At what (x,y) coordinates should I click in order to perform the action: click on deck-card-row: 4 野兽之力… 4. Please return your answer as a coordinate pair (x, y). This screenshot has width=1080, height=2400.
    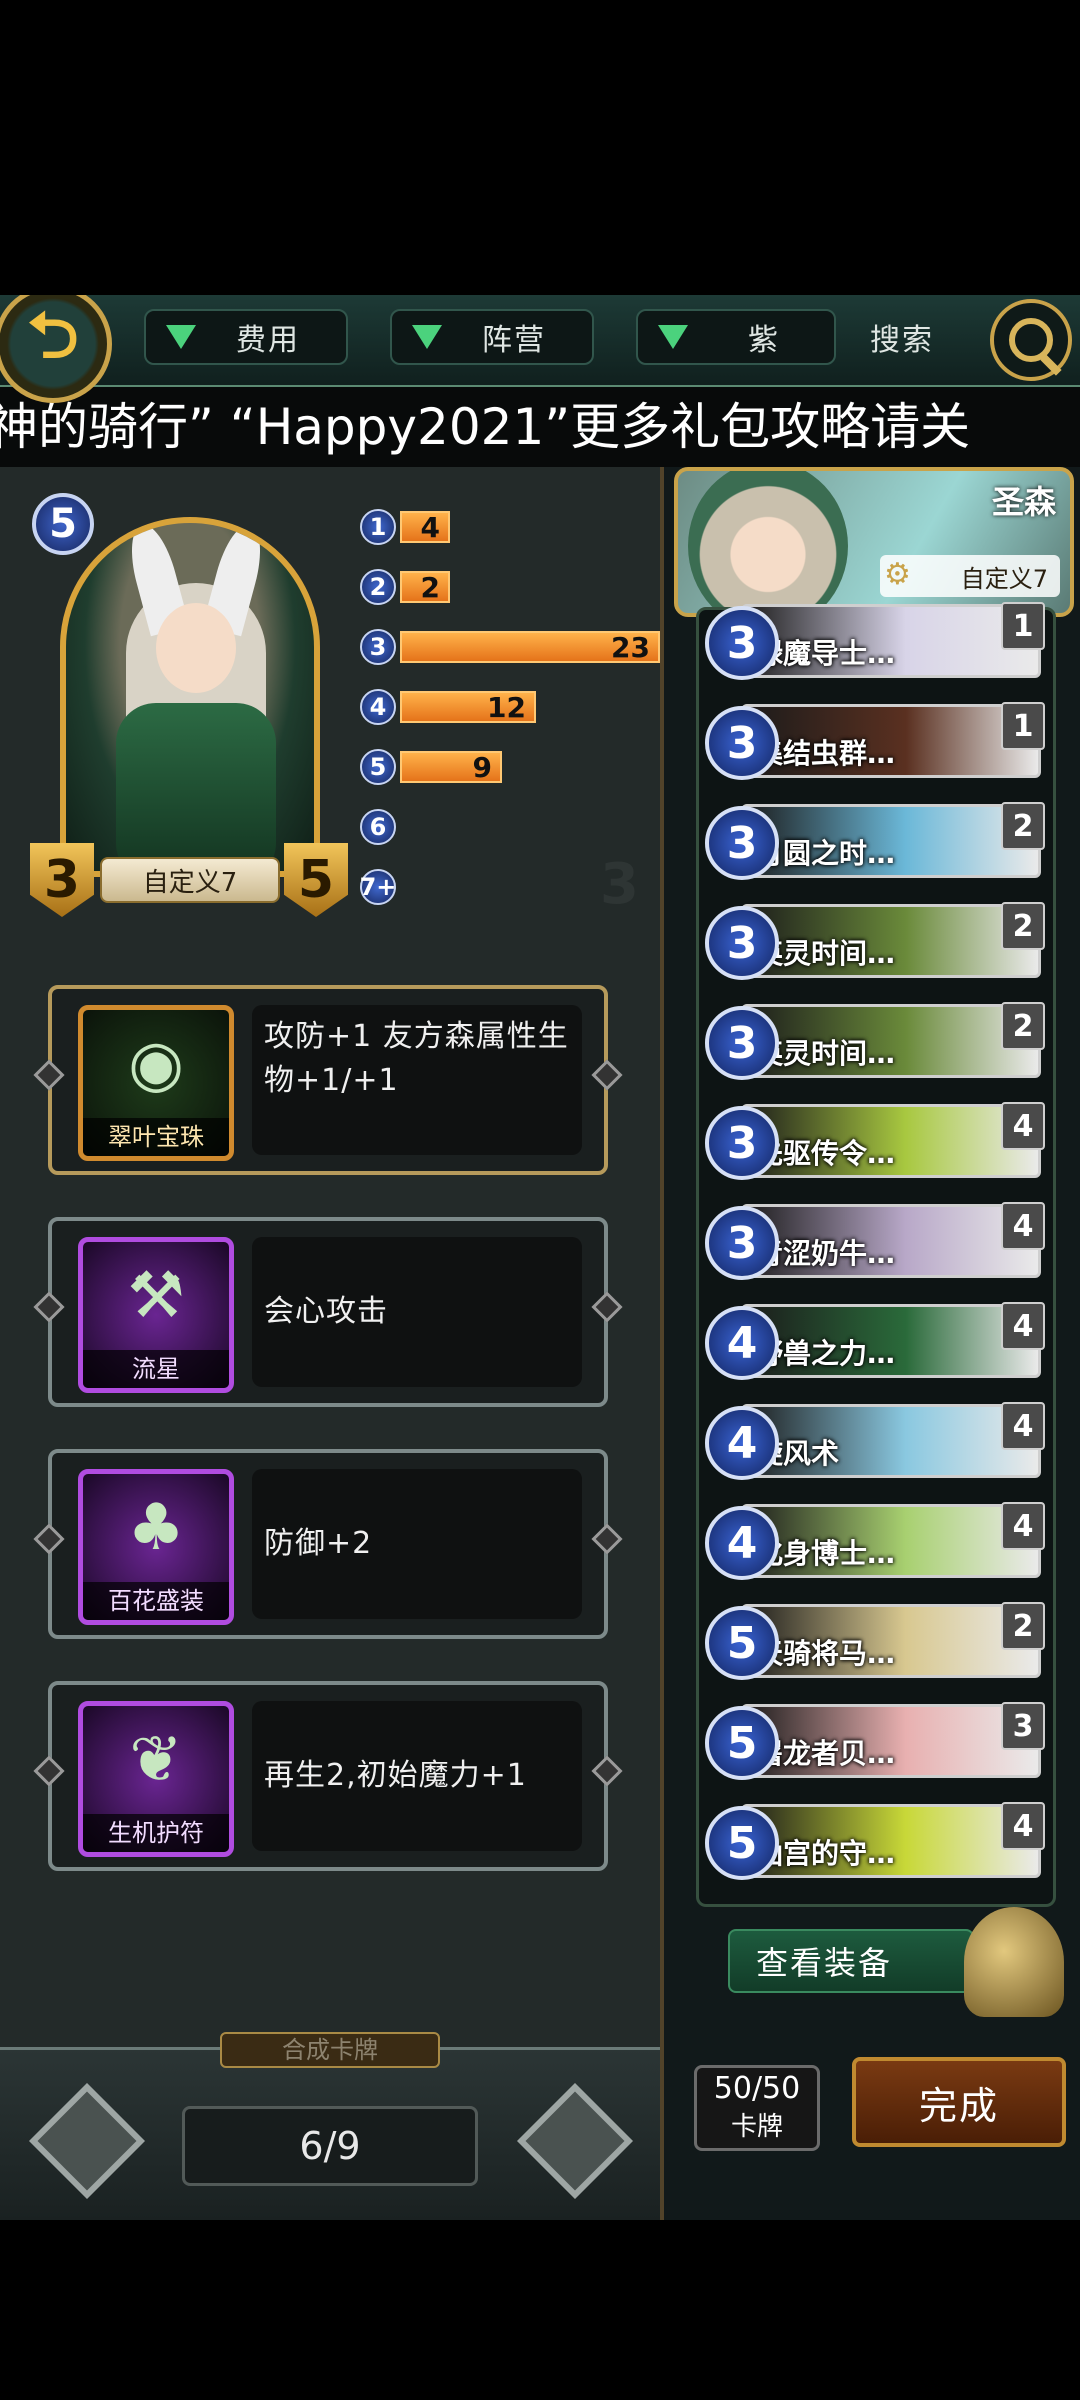
    Looking at the image, I should click on (878, 1341).